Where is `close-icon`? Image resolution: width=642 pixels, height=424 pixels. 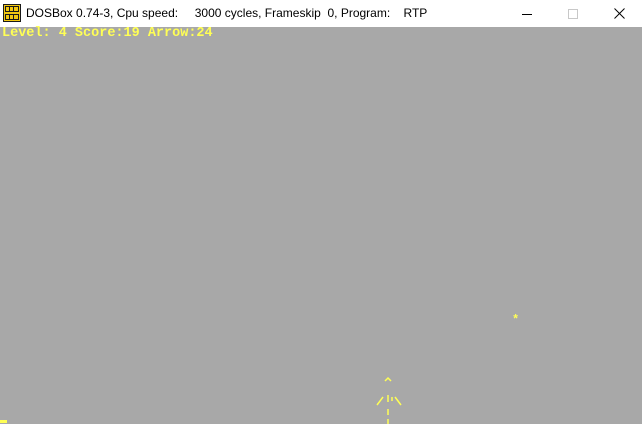 close-icon is located at coordinates (619, 13).